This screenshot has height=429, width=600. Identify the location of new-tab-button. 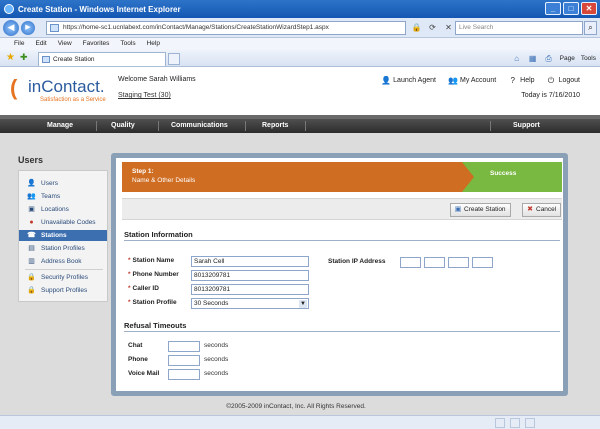
(174, 59).